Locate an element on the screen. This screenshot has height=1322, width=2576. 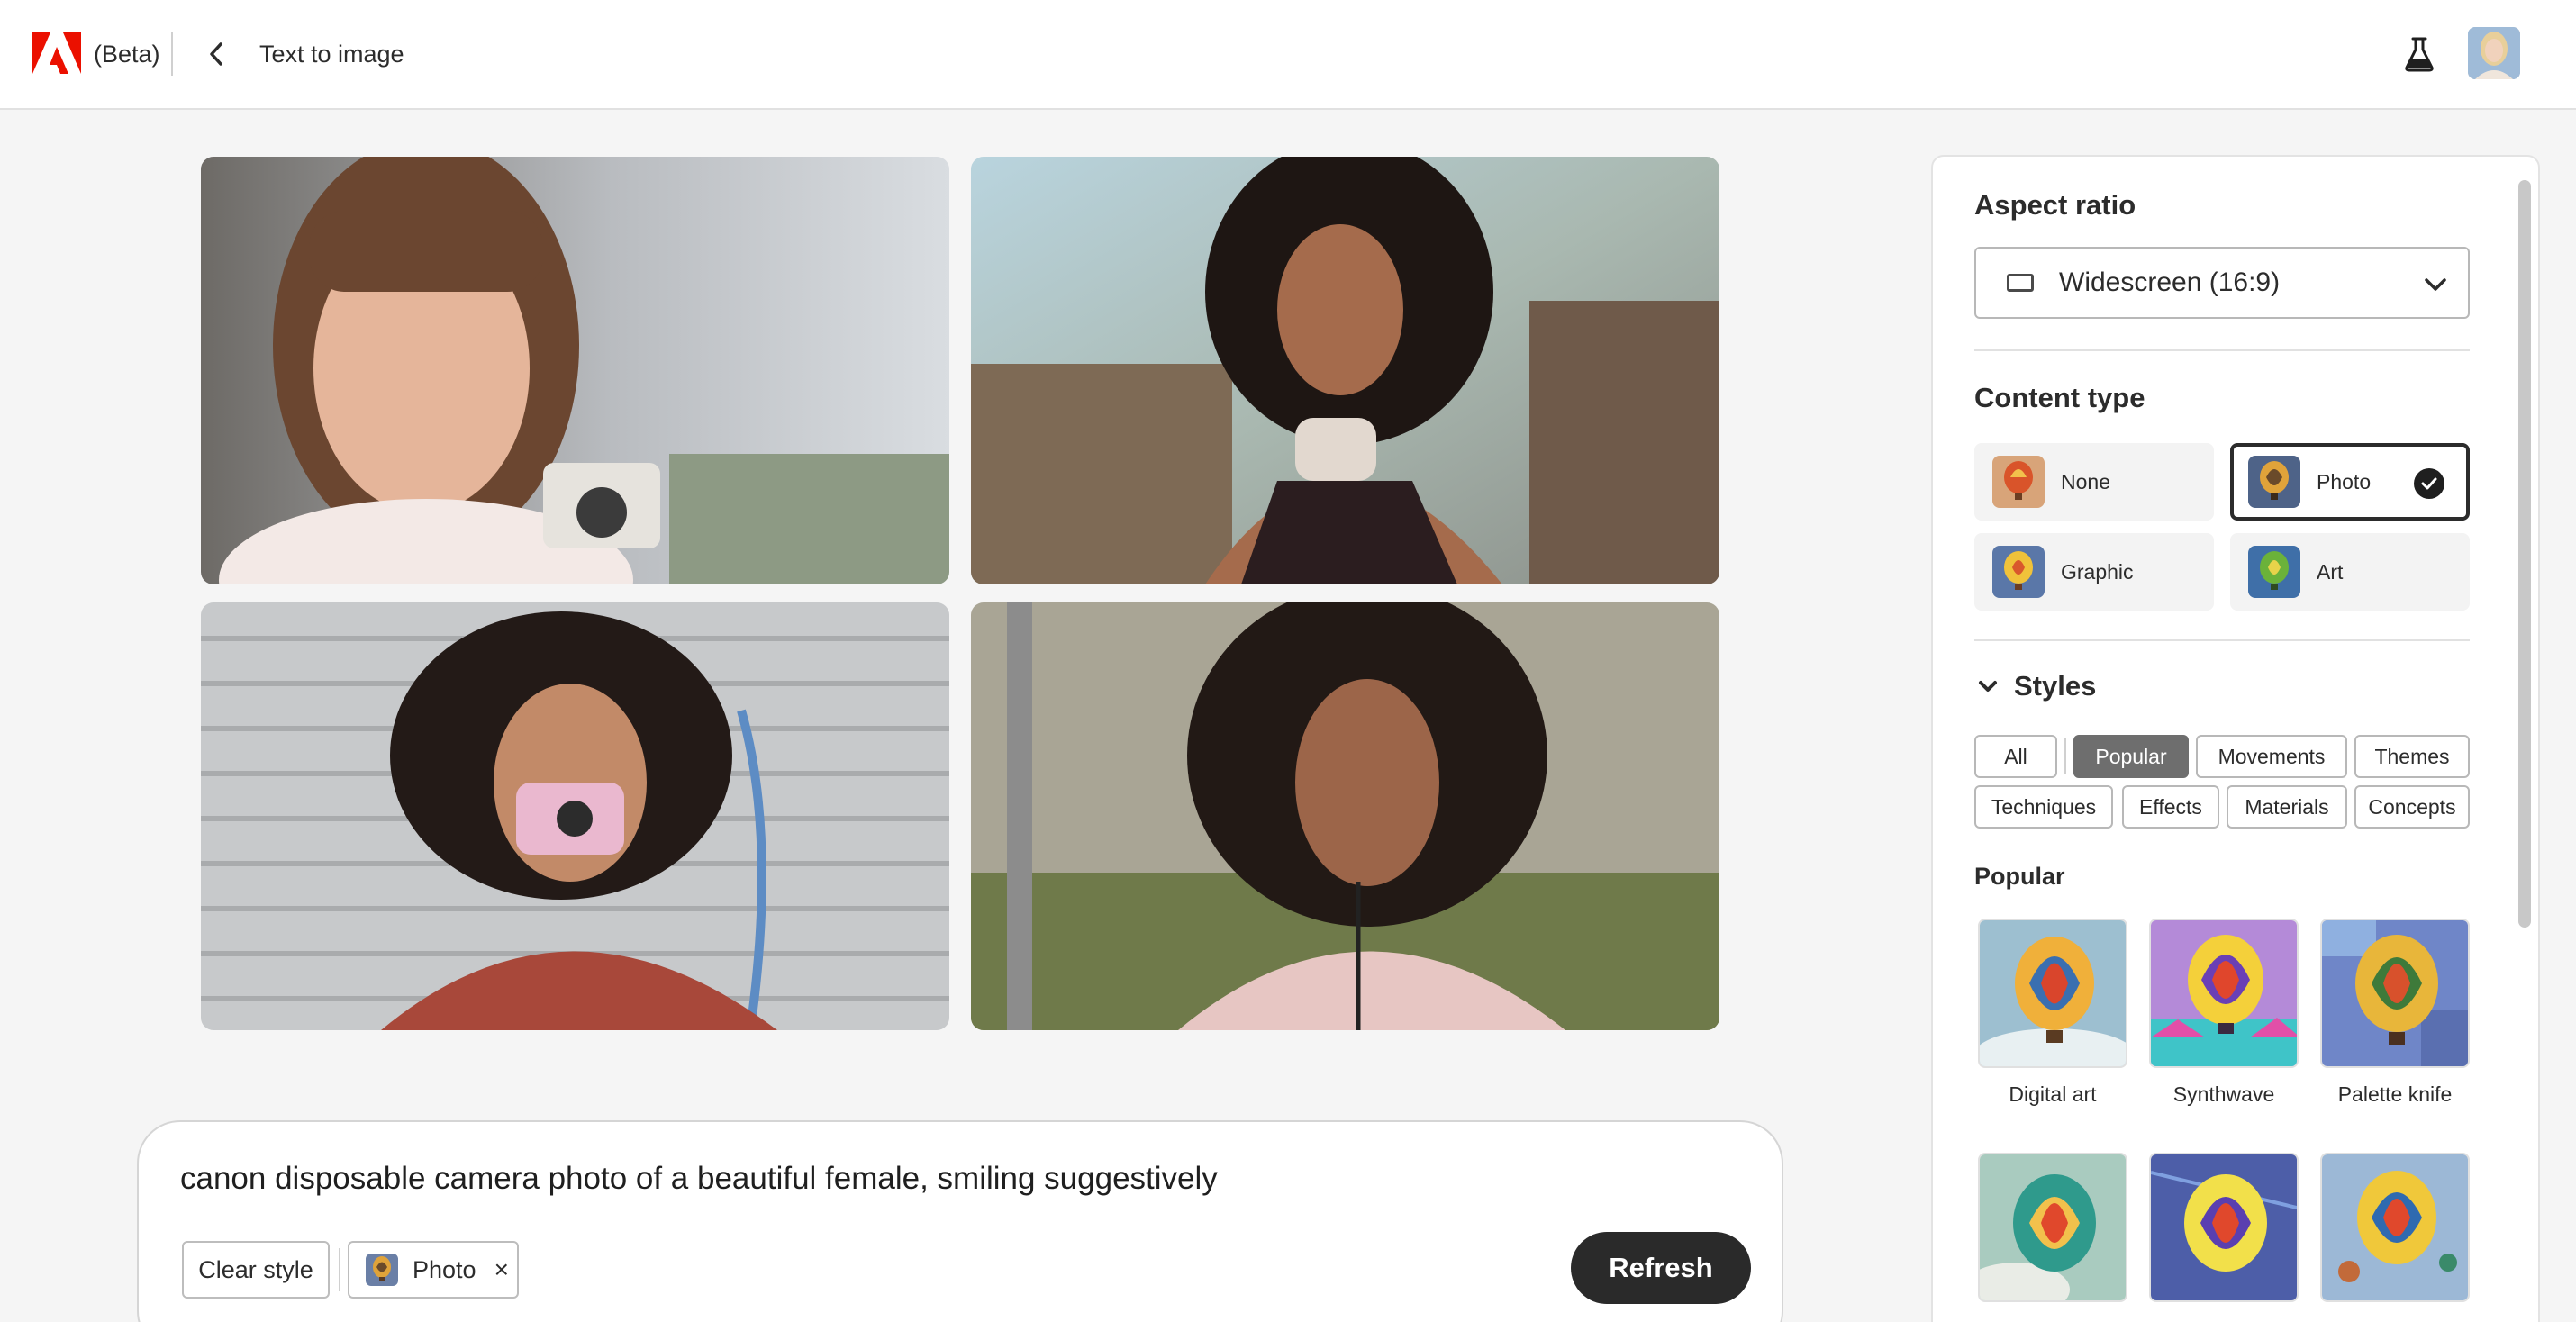
style-label: Palette knife is located at coordinates (2395, 1094).